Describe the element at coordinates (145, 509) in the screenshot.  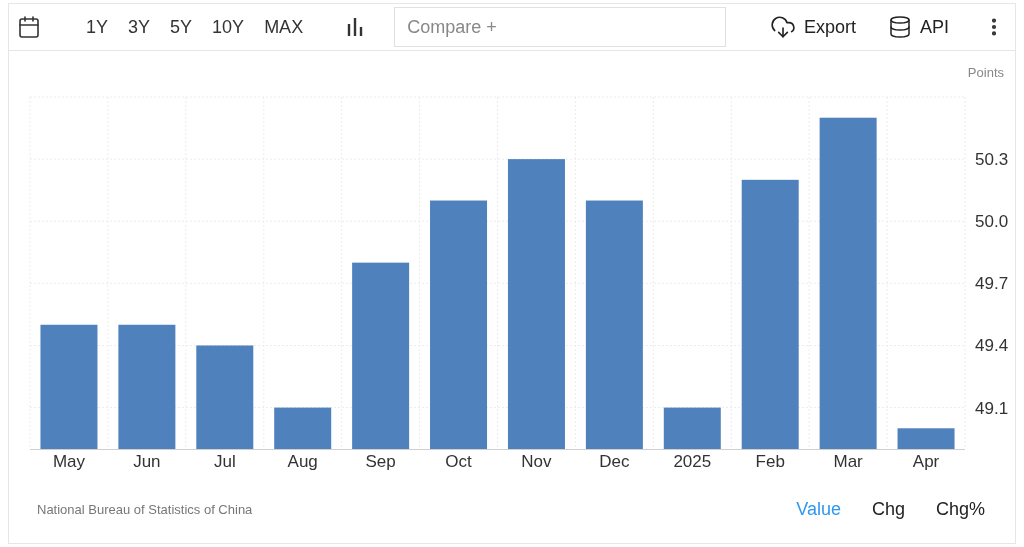
I see `source-text: National Bureau of Statistics of China` at that location.